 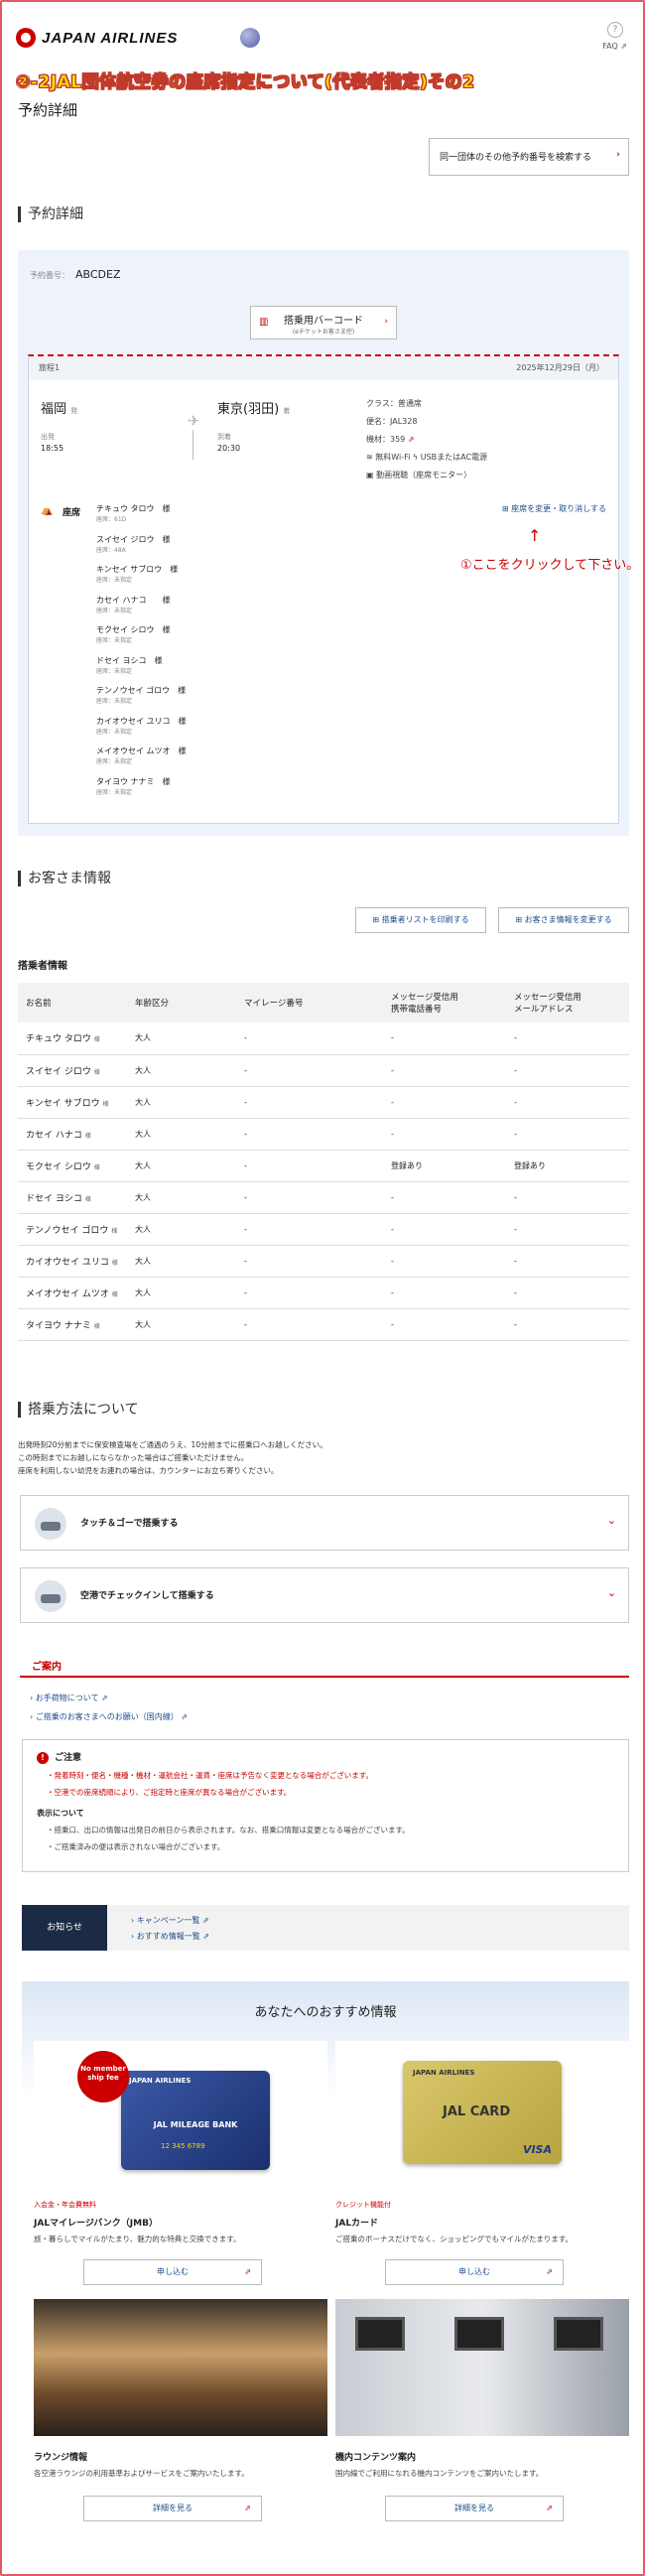 What do you see at coordinates (324, 1595) in the screenshot?
I see `airport-checkin-accordion: 空港でチェックインして搭乗する ⌄` at bounding box center [324, 1595].